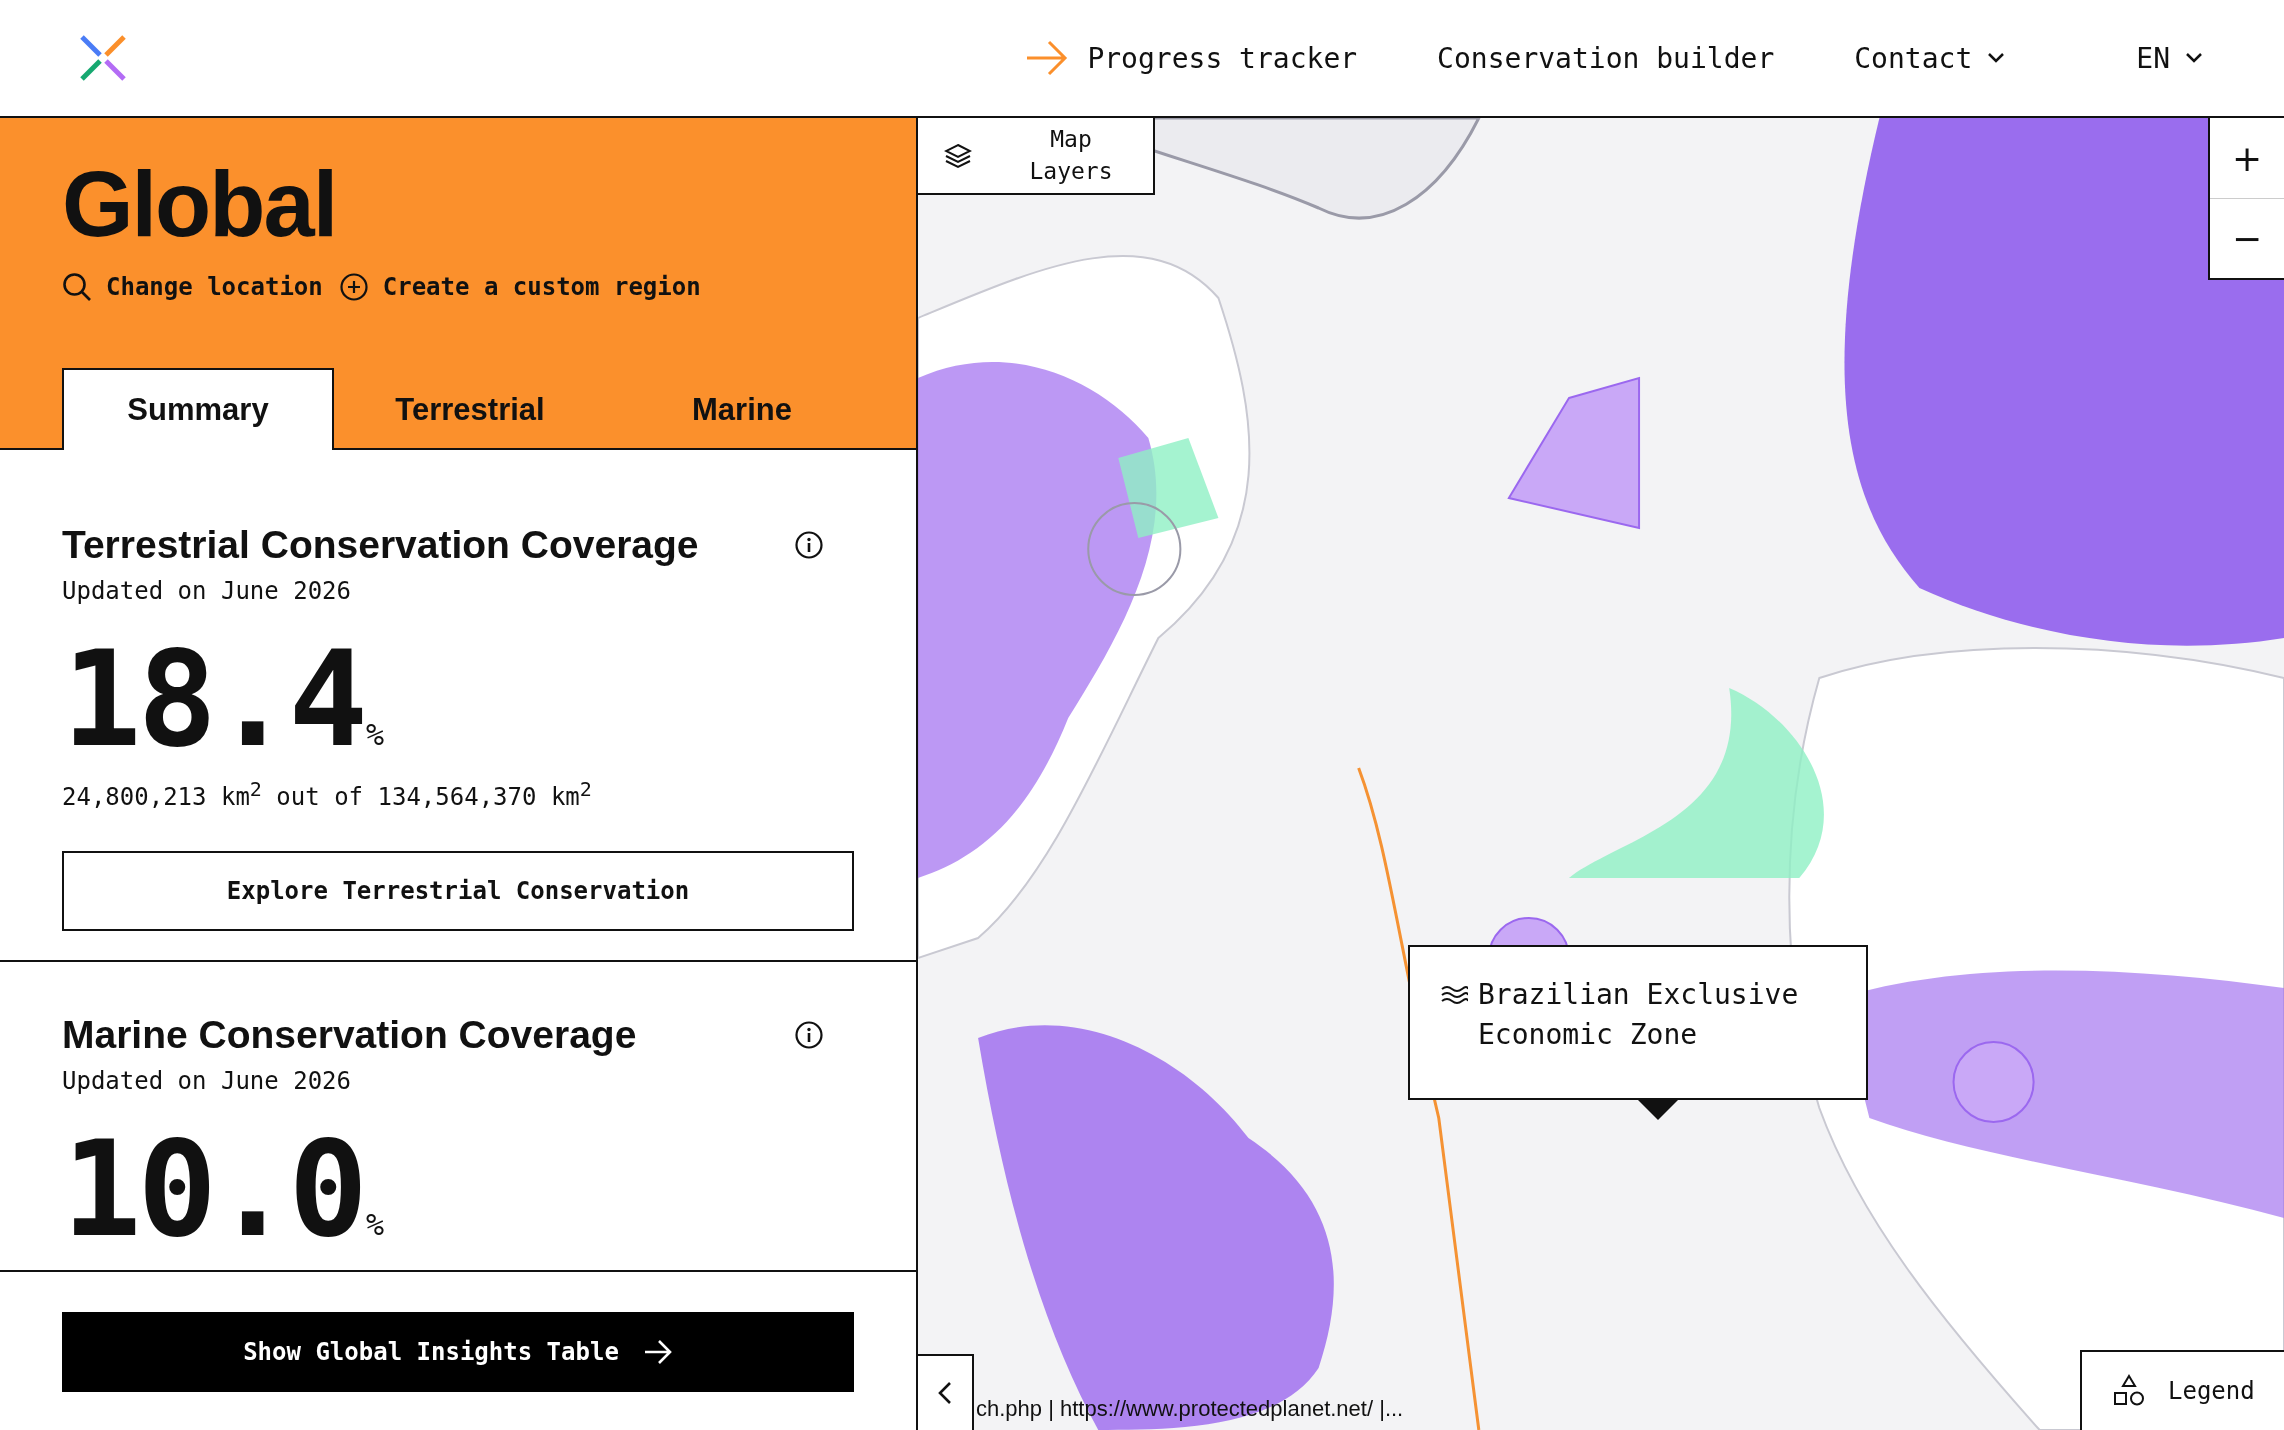  I want to click on search-icon, so click(77, 287).